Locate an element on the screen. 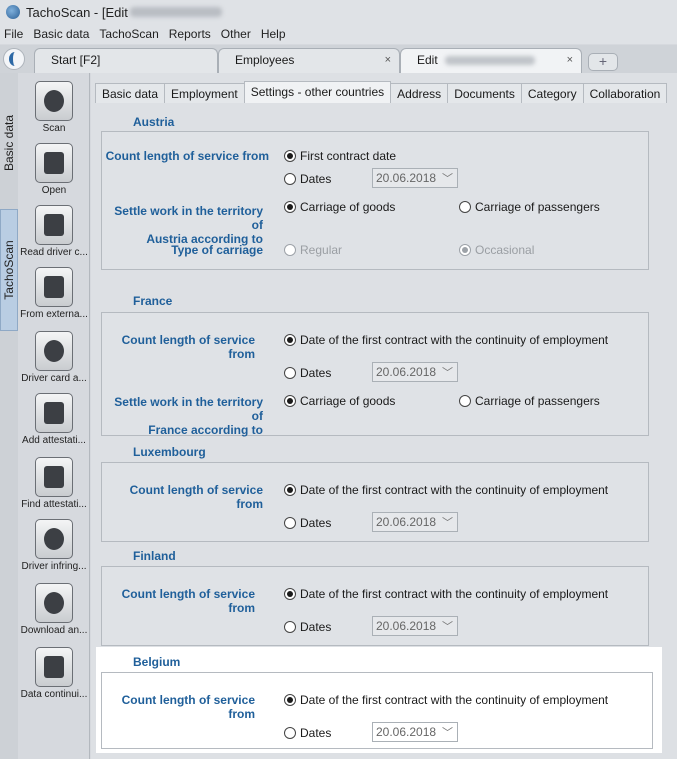 The width and height of the screenshot is (677, 759). tab-employees: Employees × is located at coordinates (309, 60).